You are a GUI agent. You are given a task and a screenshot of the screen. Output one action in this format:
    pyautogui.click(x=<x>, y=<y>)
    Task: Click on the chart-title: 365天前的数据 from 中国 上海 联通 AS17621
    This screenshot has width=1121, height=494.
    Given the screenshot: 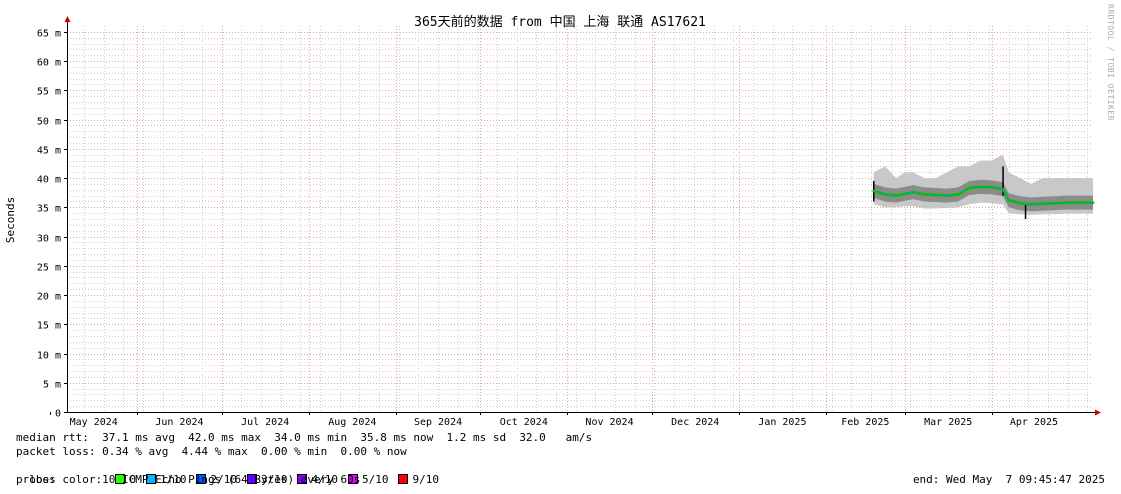 What is the action you would take?
    pyautogui.click(x=560, y=22)
    